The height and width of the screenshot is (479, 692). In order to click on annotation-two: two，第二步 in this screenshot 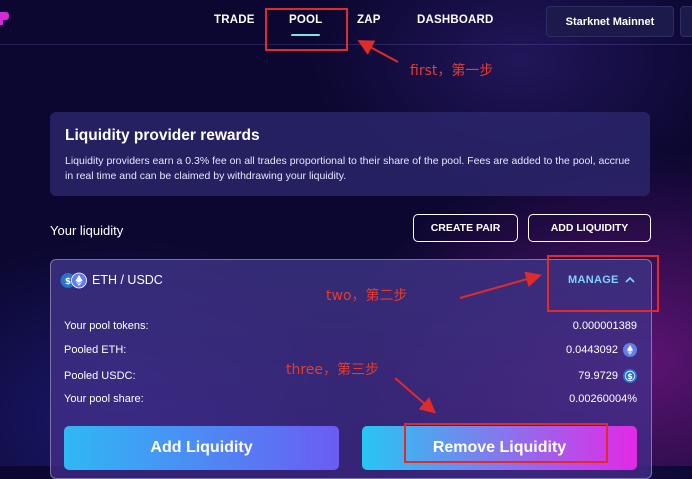, I will do `click(367, 296)`.